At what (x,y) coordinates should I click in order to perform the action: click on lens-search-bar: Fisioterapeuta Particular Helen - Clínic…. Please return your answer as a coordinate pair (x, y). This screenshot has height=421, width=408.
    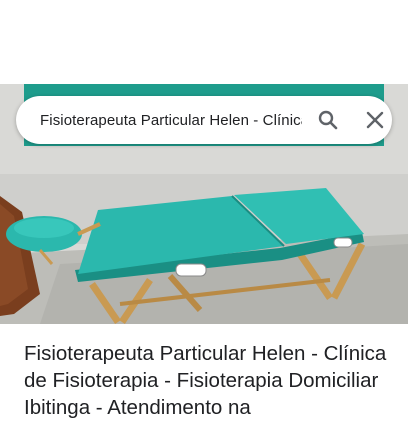
    Looking at the image, I should click on (204, 120).